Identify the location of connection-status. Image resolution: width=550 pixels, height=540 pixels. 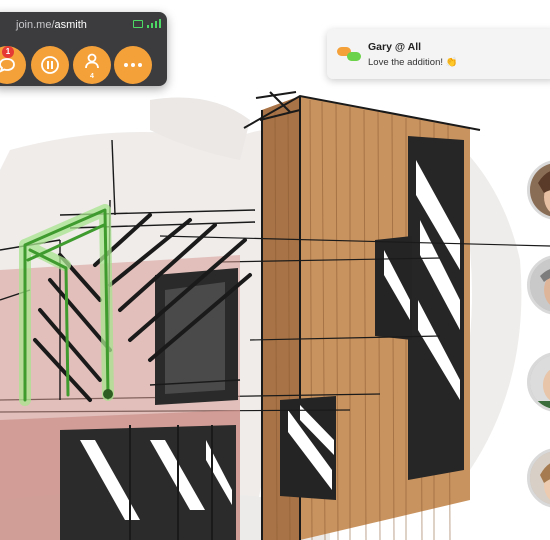
(147, 23).